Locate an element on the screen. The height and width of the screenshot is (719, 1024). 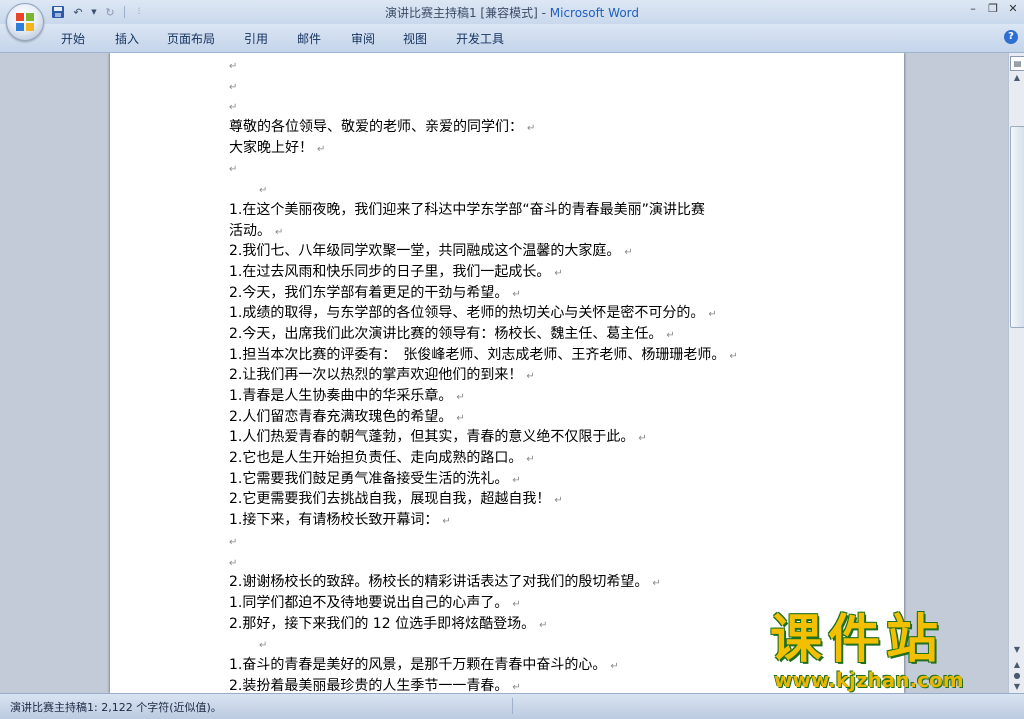
document-line: 1.人们热爱青春的朝气蓬勃，但其实，青春的意义绝不仅限于此。 ↵ is located at coordinates (529, 437).